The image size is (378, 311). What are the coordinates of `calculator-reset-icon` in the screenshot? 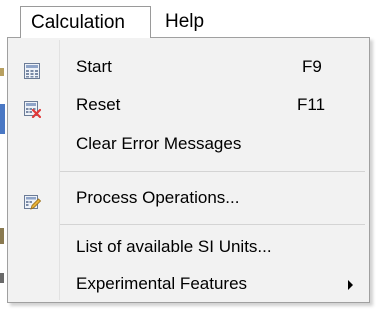 It's located at (32, 107).